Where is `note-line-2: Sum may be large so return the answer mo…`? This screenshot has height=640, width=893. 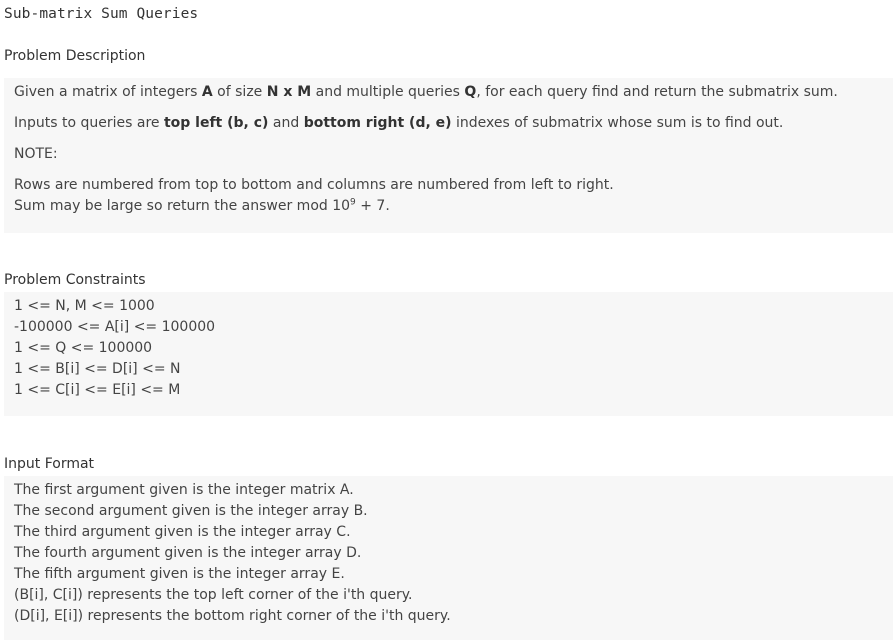 note-line-2: Sum may be large so return the answer mo… is located at coordinates (202, 206).